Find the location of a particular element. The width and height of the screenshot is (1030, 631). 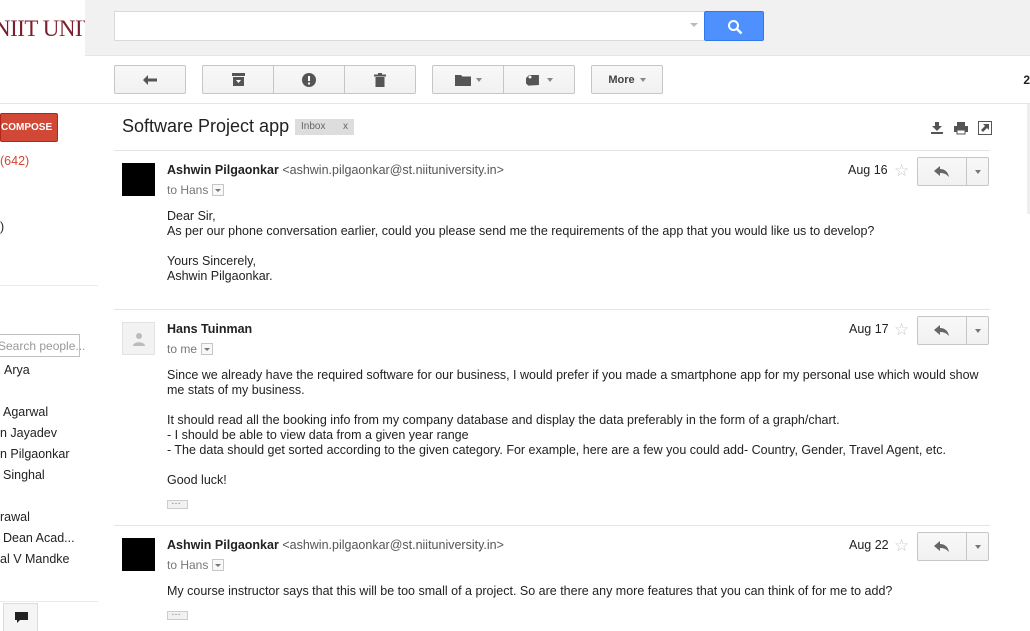

sender-name: Hans Tuinman is located at coordinates (209, 329).